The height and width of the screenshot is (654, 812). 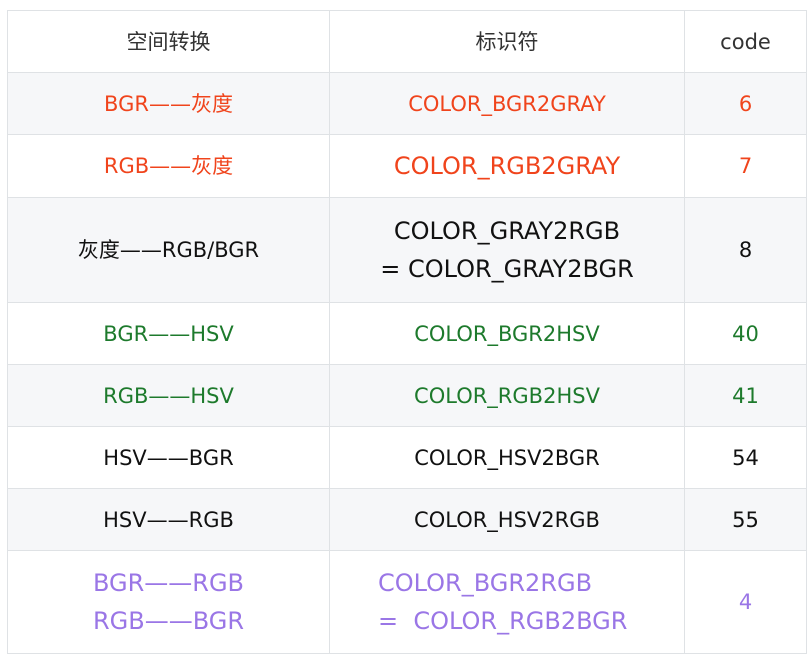 I want to click on space-conversion-text: BGR——RGB, so click(x=168, y=583).